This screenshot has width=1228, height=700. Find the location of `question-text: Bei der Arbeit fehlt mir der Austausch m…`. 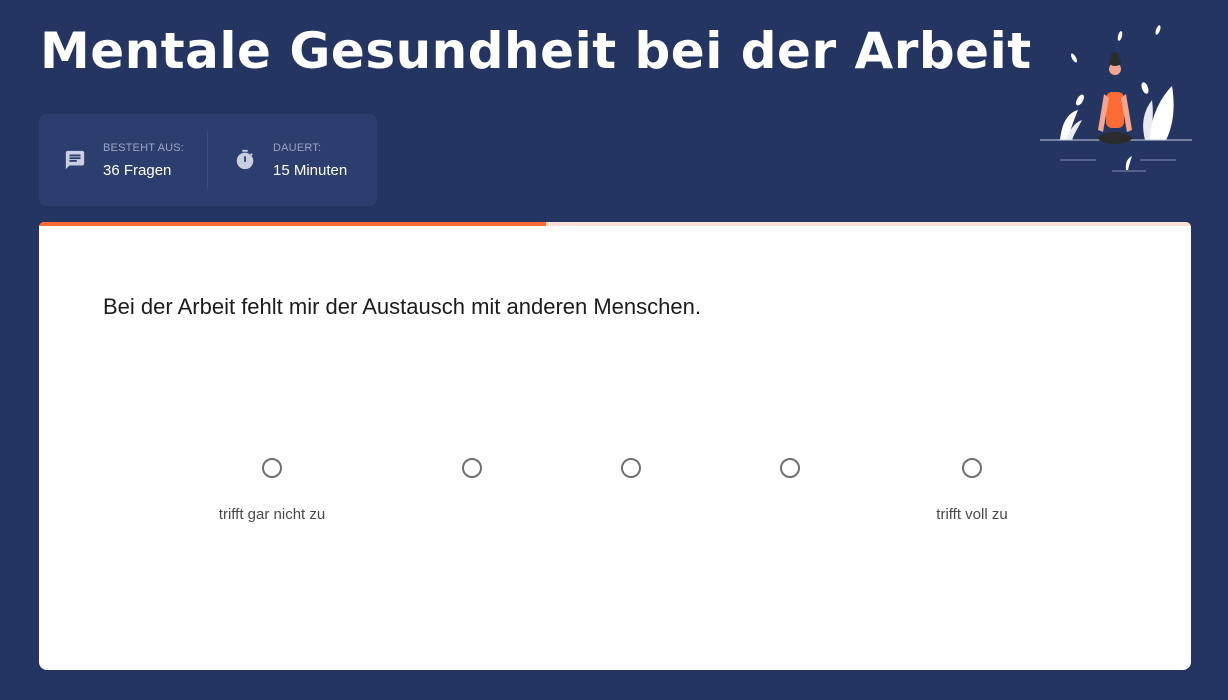

question-text: Bei der Arbeit fehlt mir der Austausch m… is located at coordinates (402, 306).